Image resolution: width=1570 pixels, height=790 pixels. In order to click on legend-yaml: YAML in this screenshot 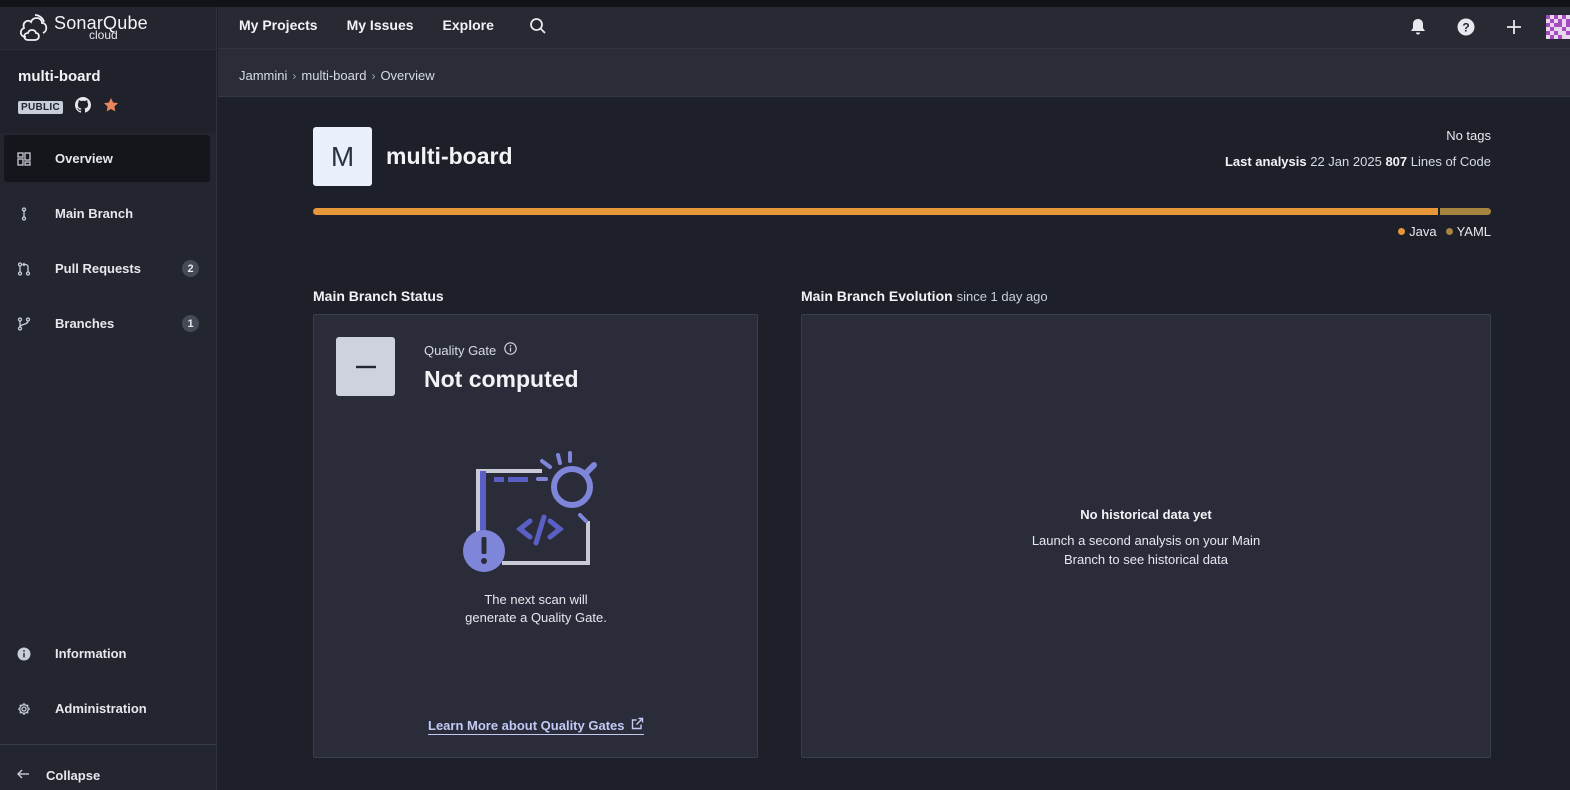, I will do `click(1468, 231)`.